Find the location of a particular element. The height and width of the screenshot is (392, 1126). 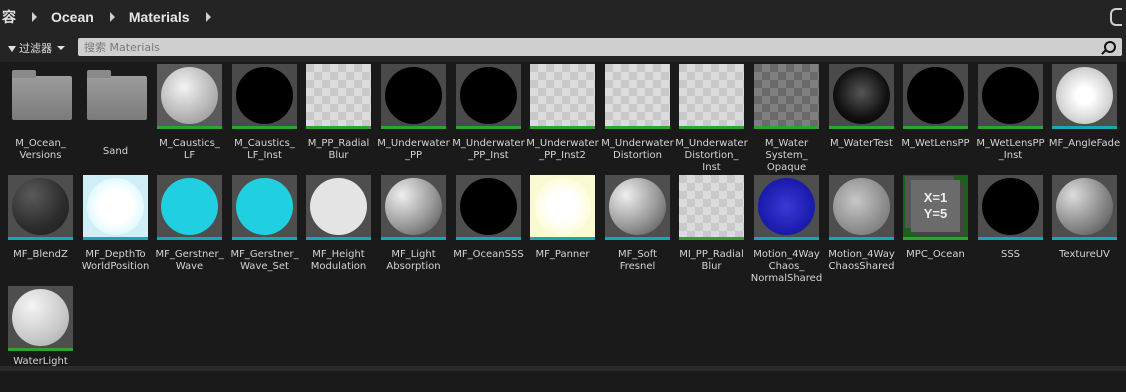

breadcrumb: 容 Ocean Materials is located at coordinates (563, 17).